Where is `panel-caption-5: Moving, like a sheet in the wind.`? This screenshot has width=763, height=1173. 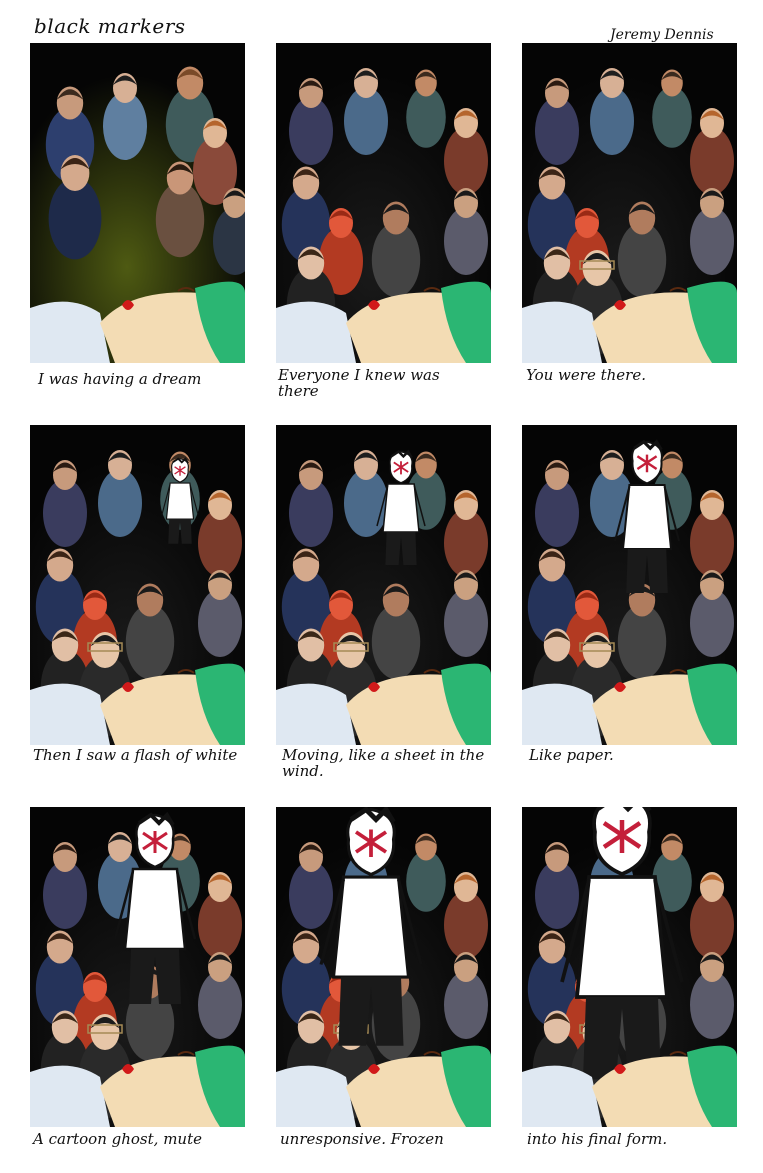 panel-caption-5: Moving, like a sheet in the wind. is located at coordinates (383, 763).